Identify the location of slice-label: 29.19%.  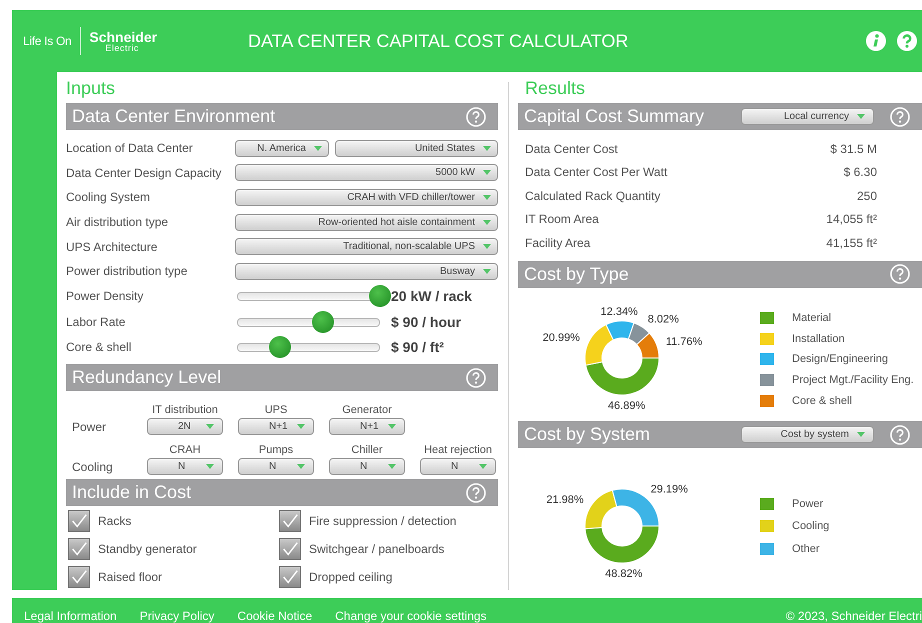
(669, 490).